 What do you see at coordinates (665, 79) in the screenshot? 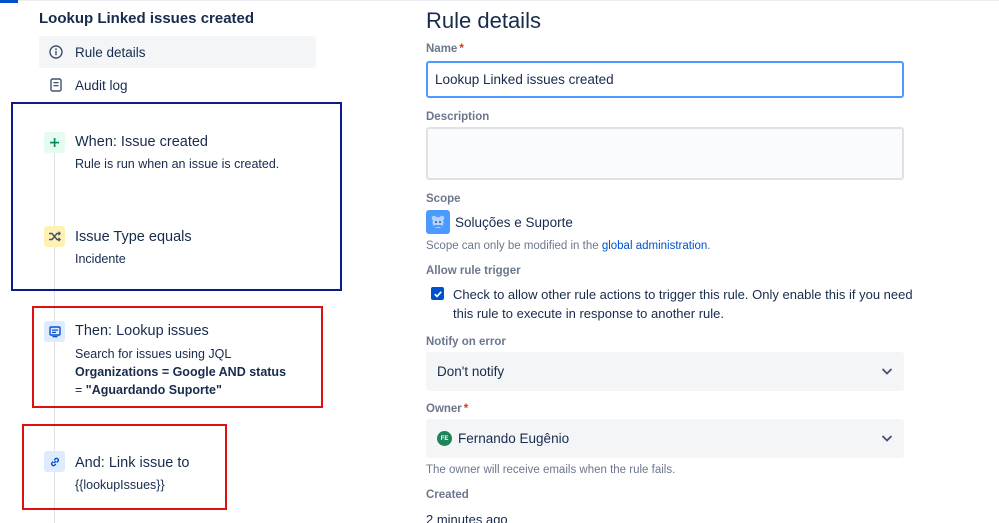
I see `name-input` at bounding box center [665, 79].